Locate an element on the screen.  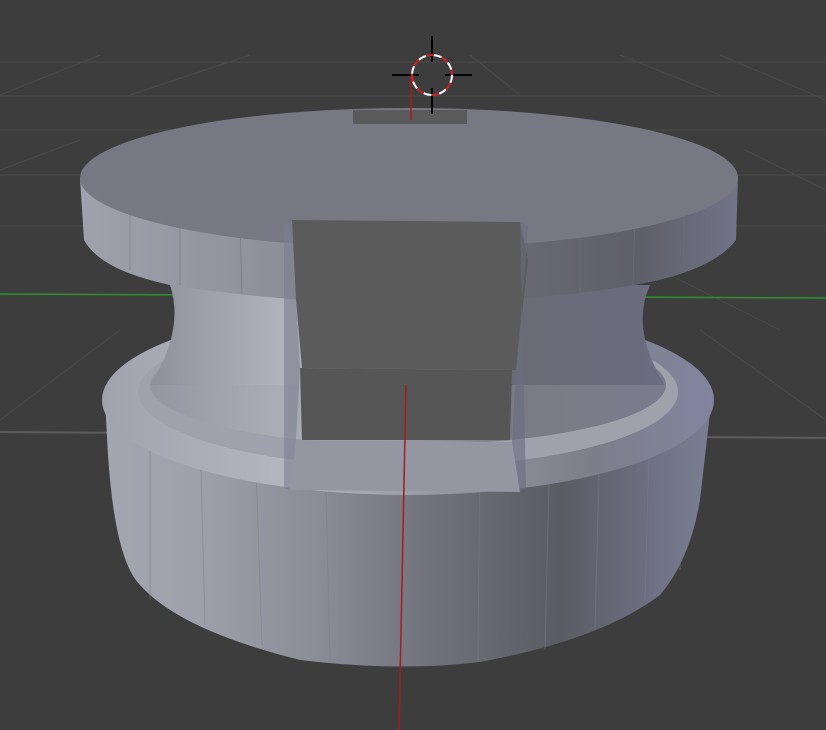
top-notch is located at coordinates (410, 117).